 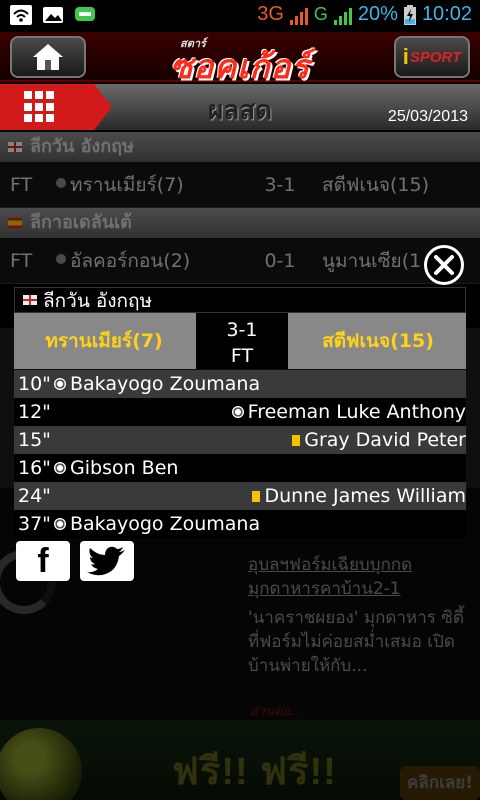 I want to click on match-event-row: 16" Gibson Ben, so click(x=240, y=468).